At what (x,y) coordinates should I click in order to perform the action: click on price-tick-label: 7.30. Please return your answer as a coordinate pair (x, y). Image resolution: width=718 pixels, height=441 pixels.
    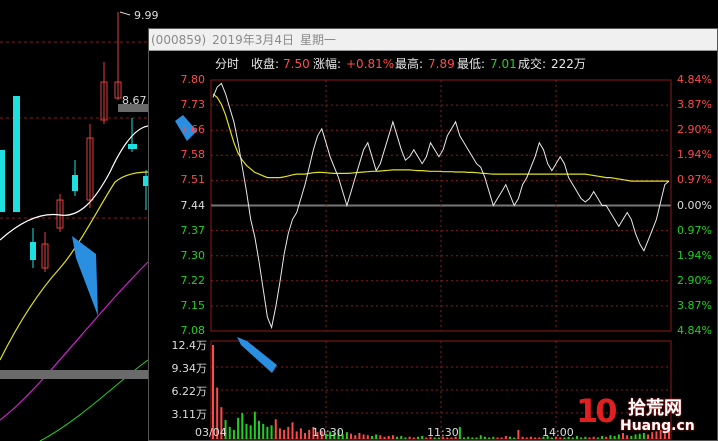
    Looking at the image, I should click on (193, 255).